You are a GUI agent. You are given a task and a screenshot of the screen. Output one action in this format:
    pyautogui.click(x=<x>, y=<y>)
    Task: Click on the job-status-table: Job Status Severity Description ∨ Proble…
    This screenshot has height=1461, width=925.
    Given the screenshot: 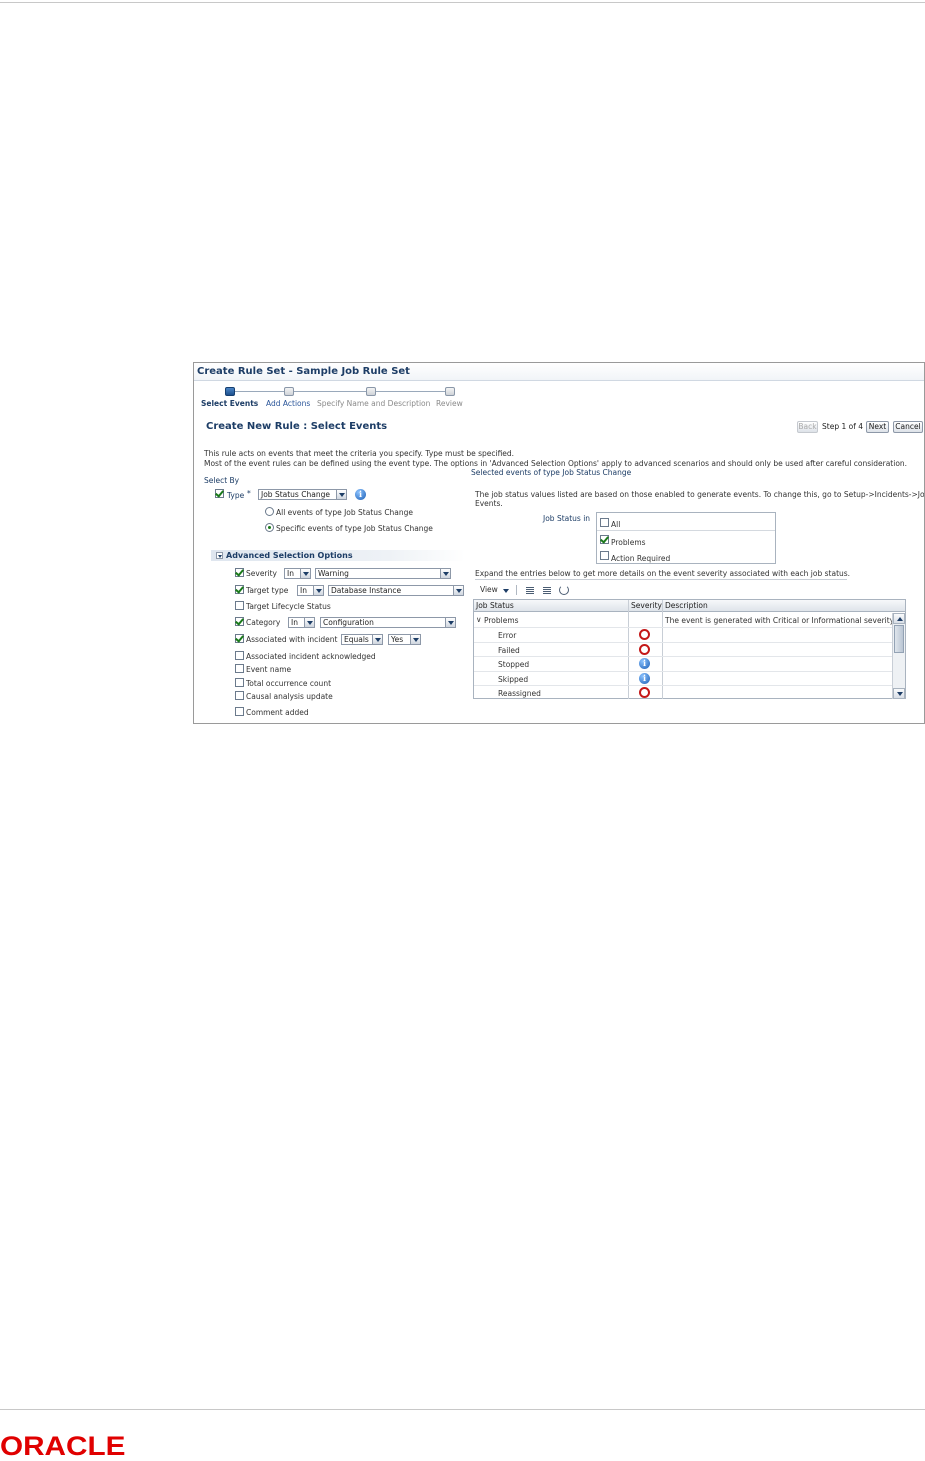 What is the action you would take?
    pyautogui.click(x=689, y=649)
    